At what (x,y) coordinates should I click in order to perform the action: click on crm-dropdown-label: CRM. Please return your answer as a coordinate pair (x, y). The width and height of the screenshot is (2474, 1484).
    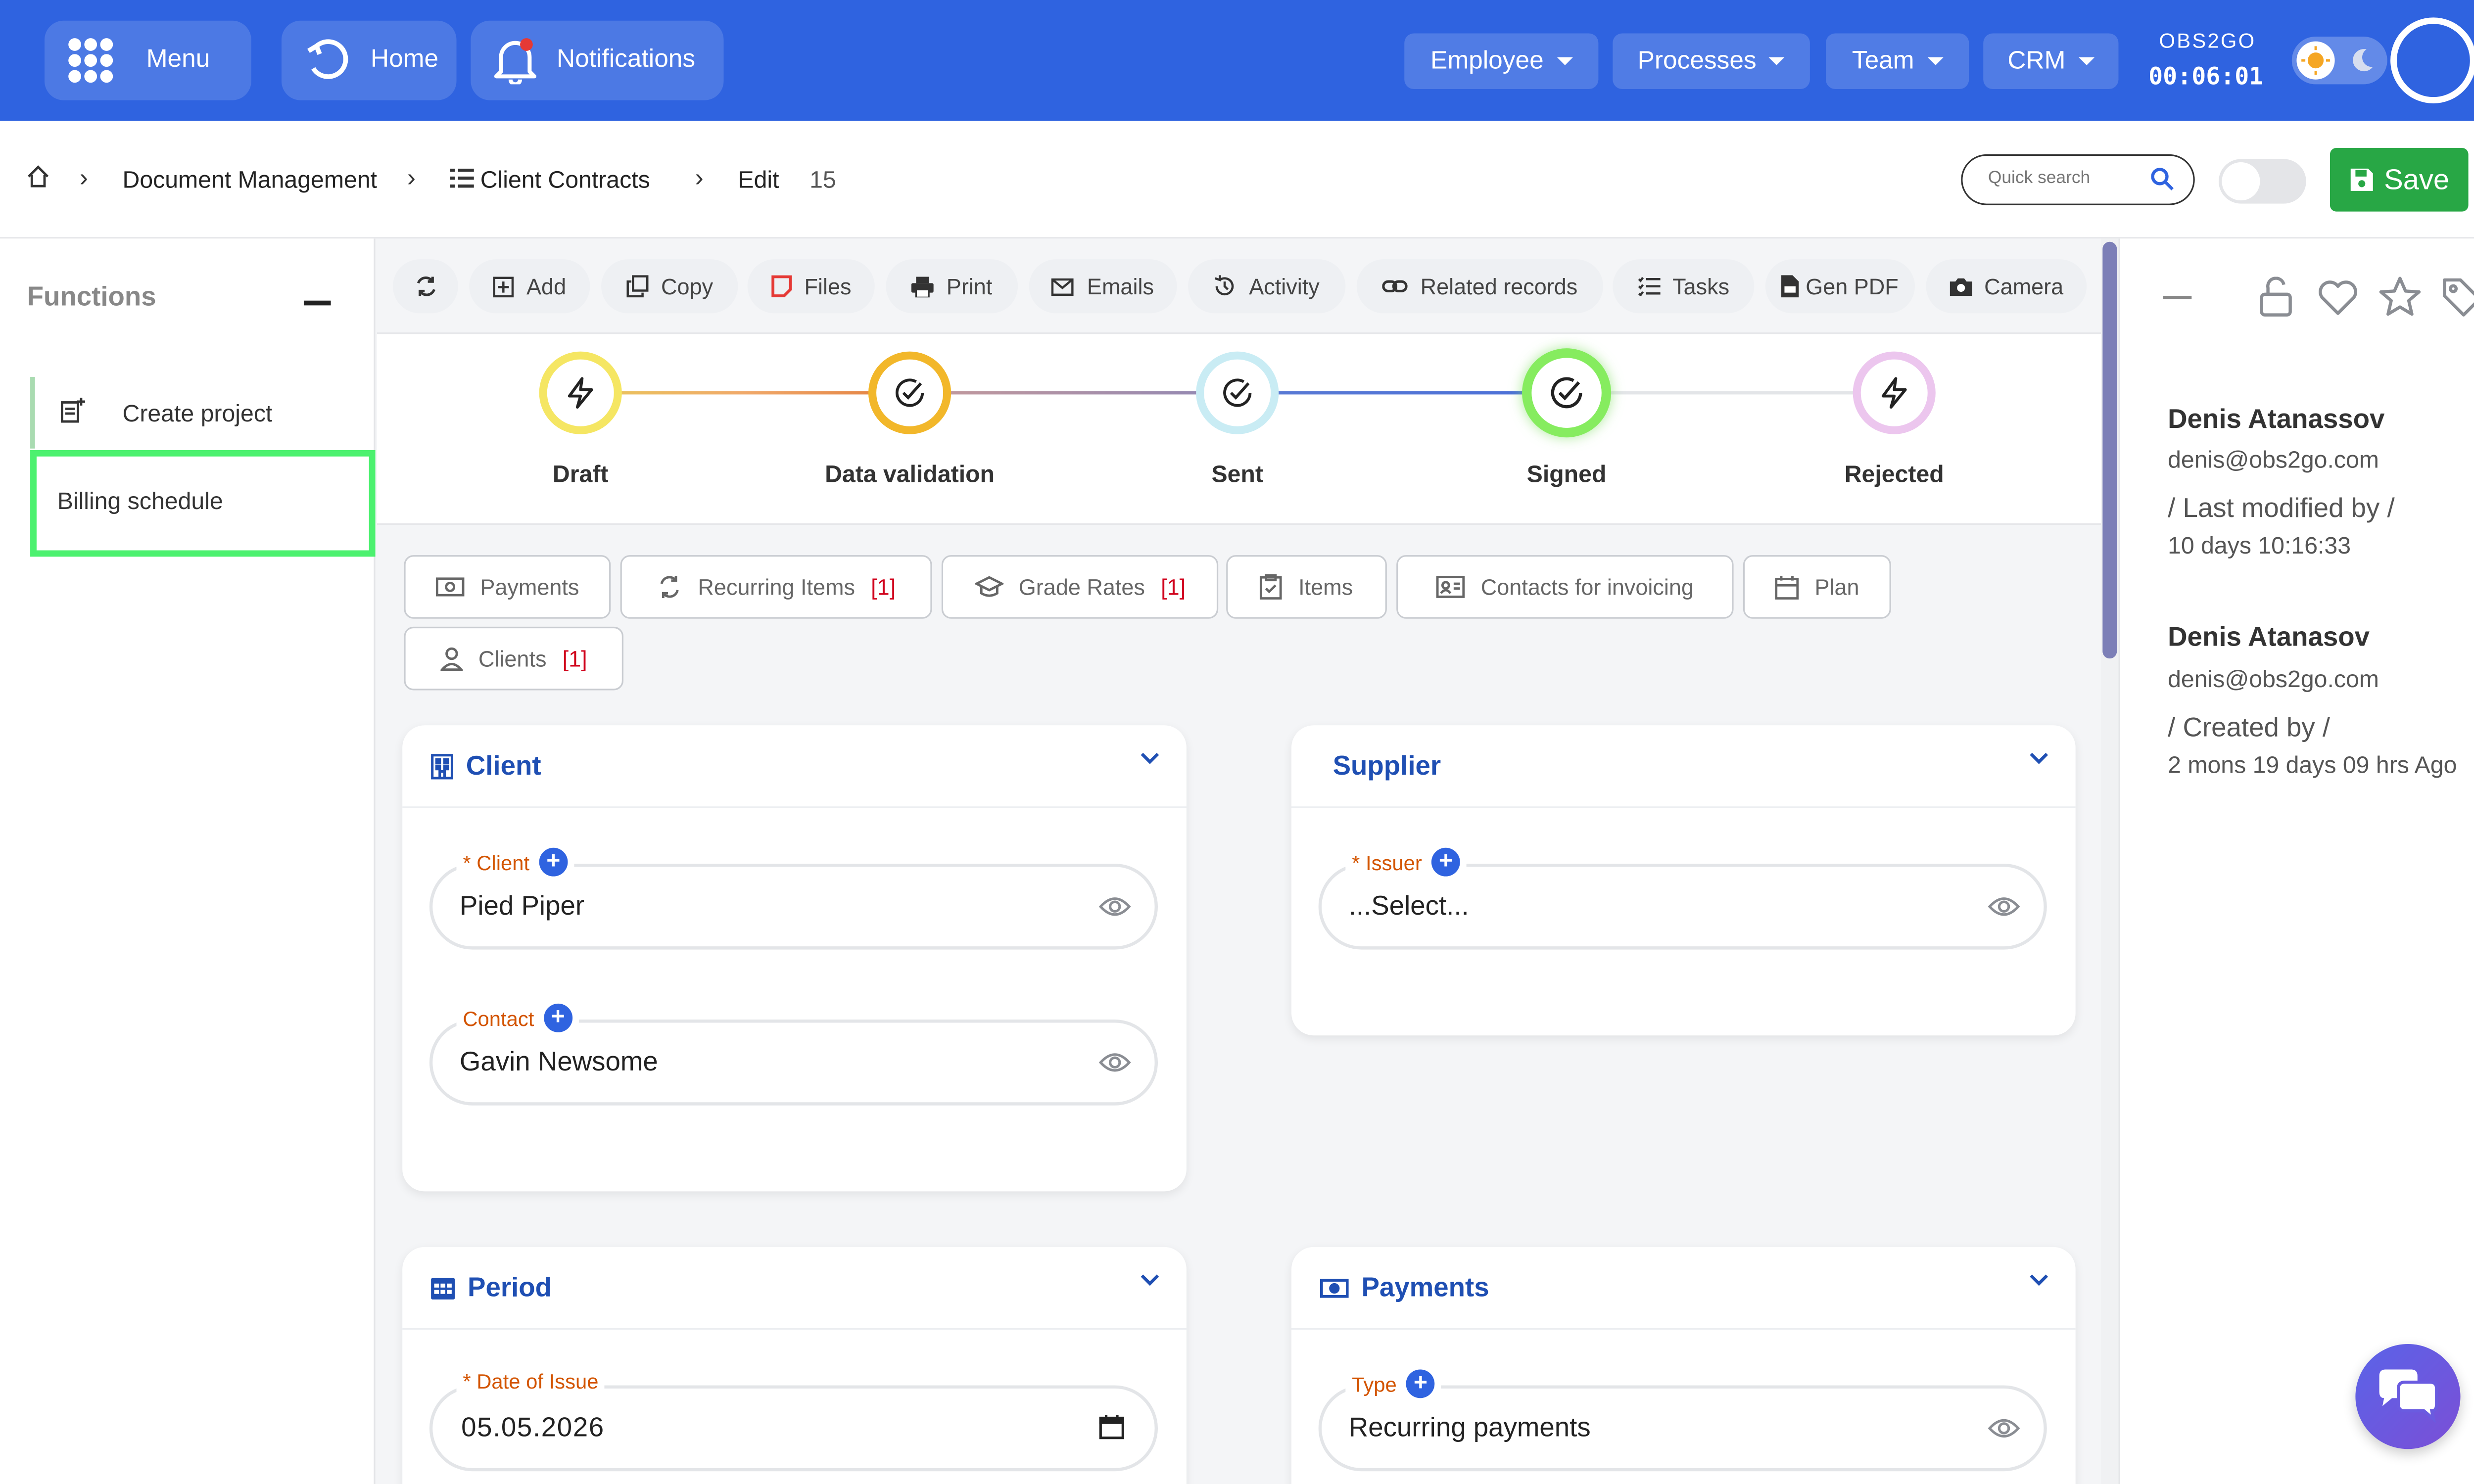
    Looking at the image, I should click on (2037, 60).